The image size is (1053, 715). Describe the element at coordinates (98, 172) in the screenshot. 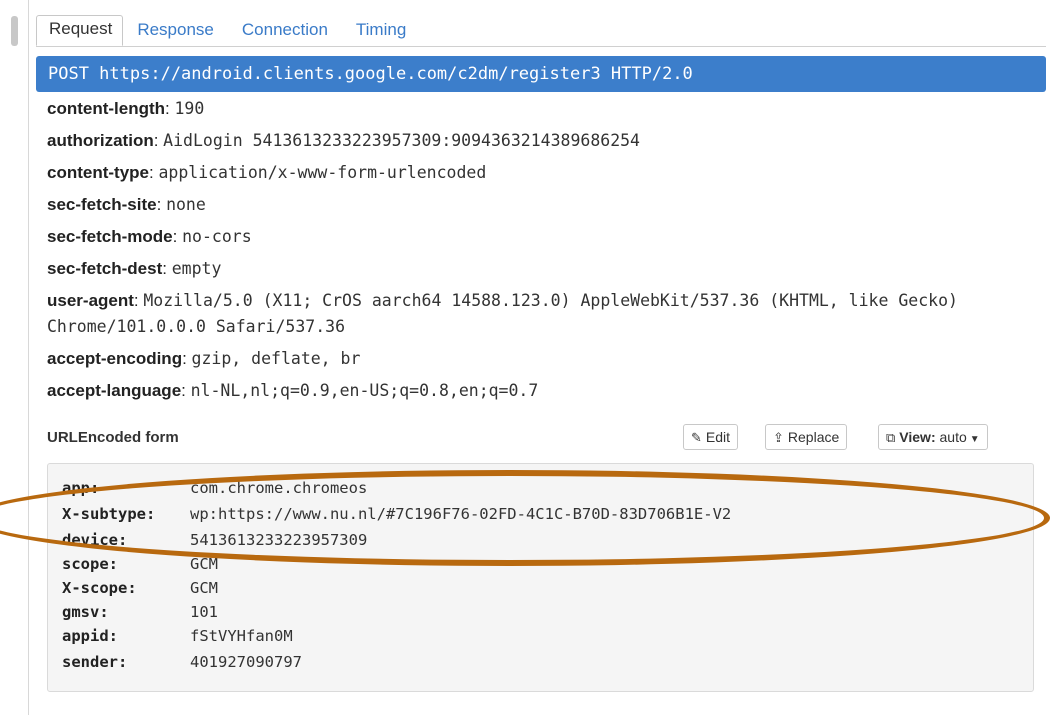

I see `header-key: content-type` at that location.